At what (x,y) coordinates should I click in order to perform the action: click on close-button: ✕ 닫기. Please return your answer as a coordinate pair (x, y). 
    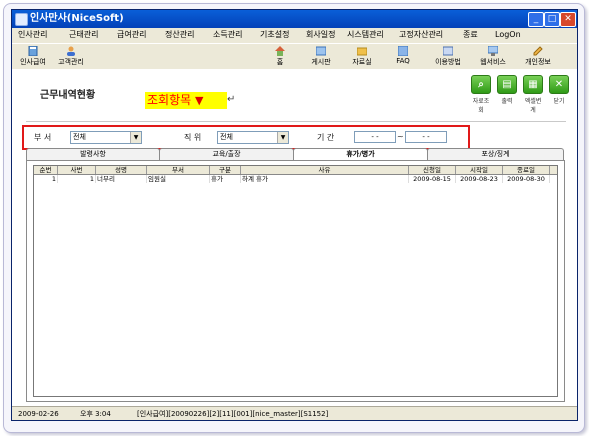
    Looking at the image, I should click on (559, 90).